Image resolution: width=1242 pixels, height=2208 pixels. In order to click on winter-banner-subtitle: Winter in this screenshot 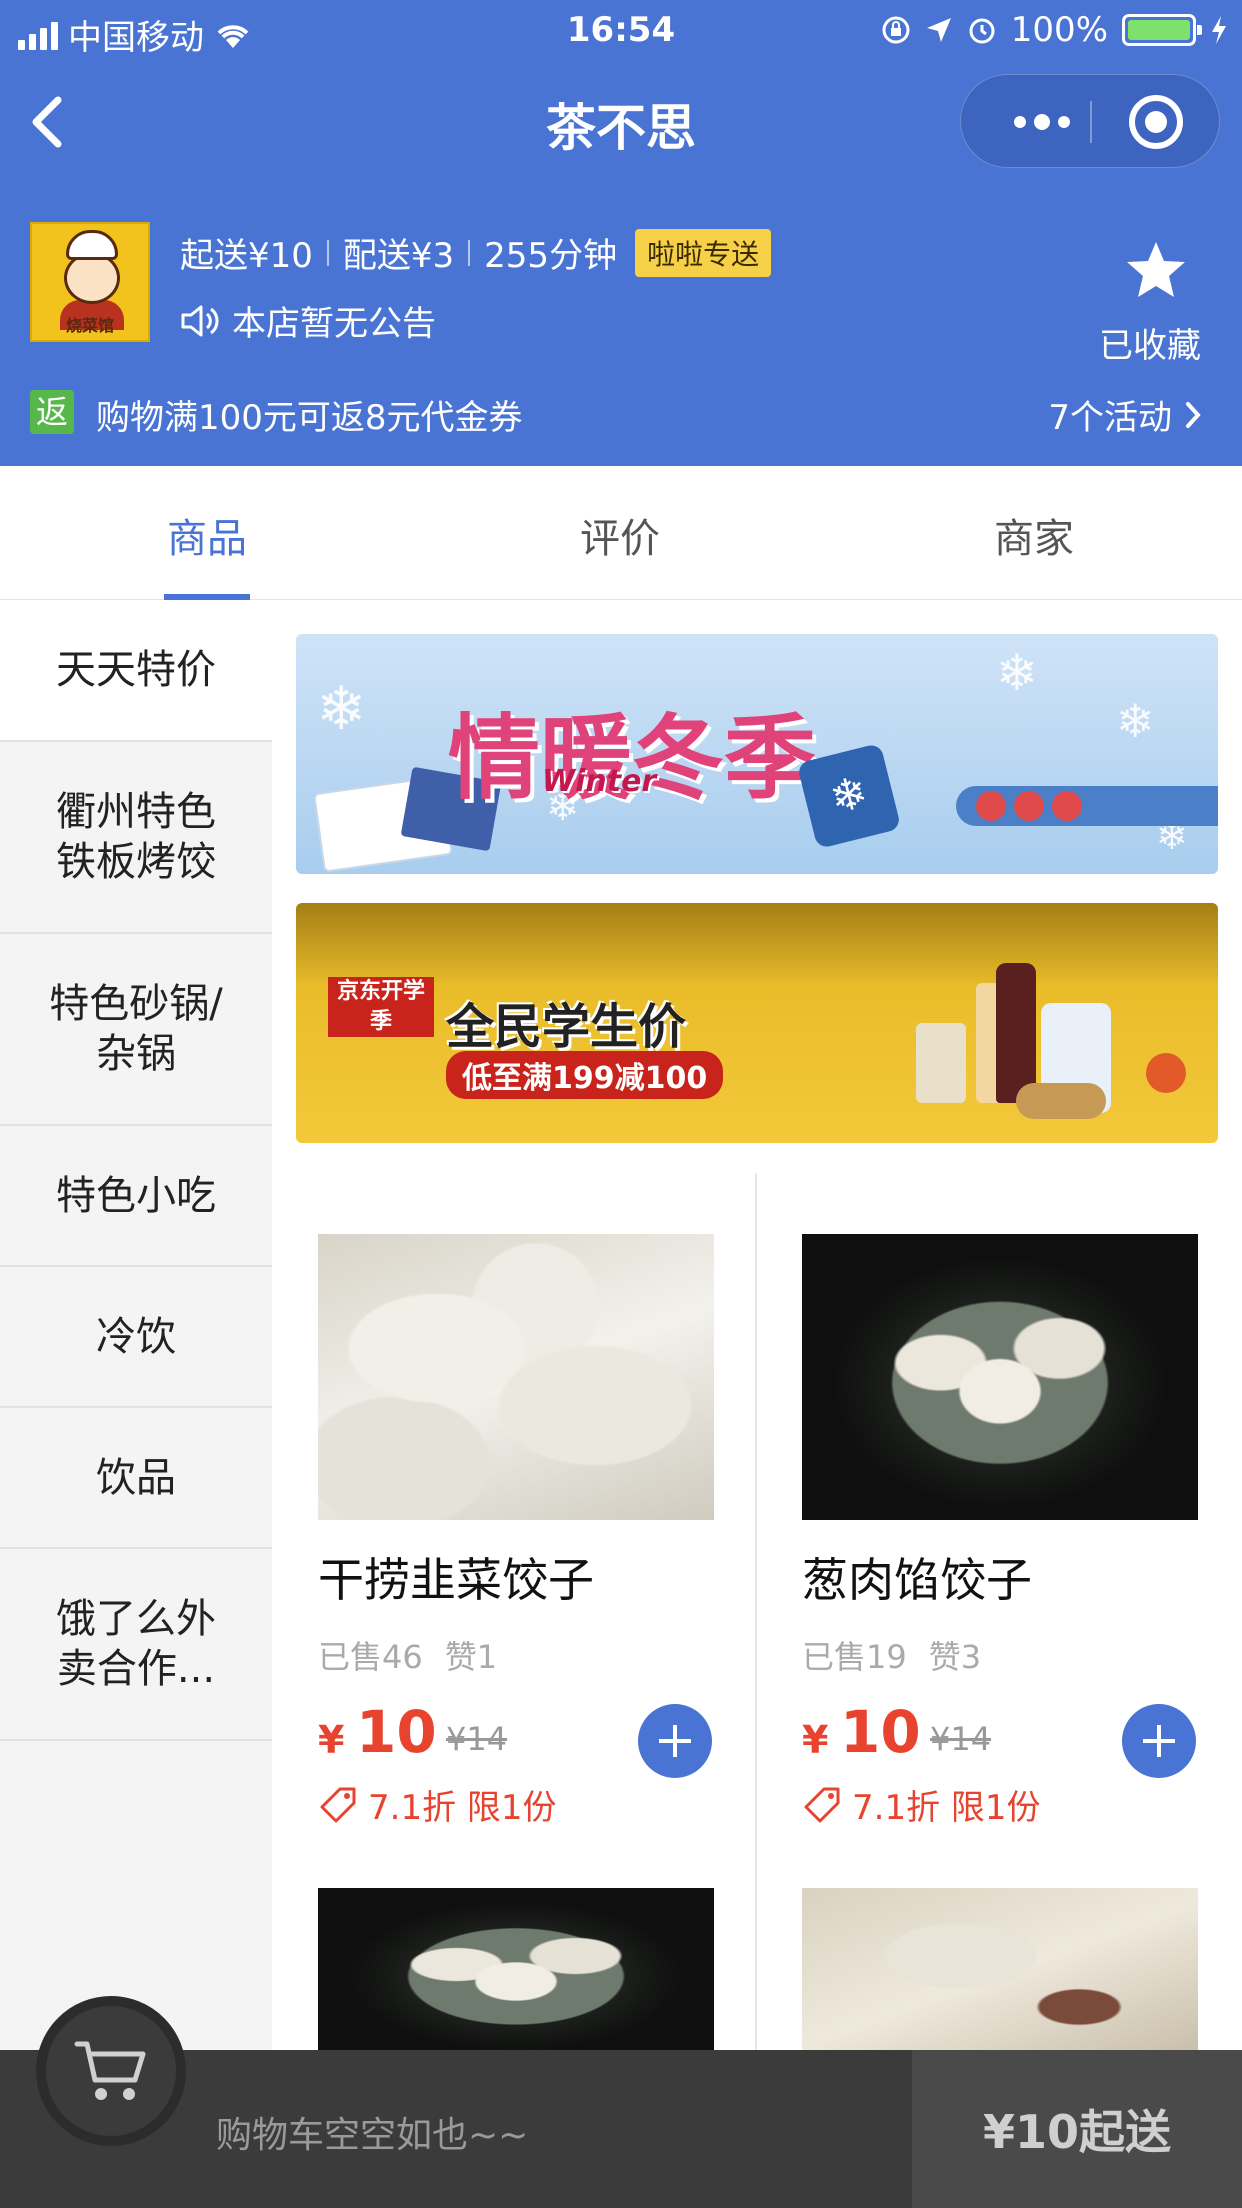, I will do `click(599, 781)`.